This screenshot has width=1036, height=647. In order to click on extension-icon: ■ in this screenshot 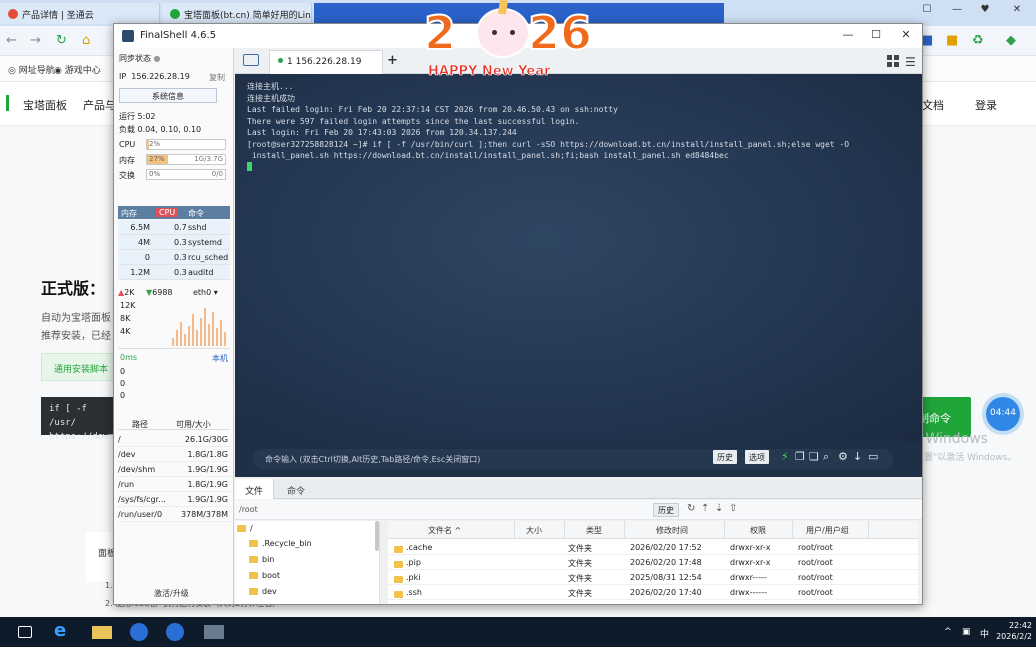, I will do `click(952, 40)`.